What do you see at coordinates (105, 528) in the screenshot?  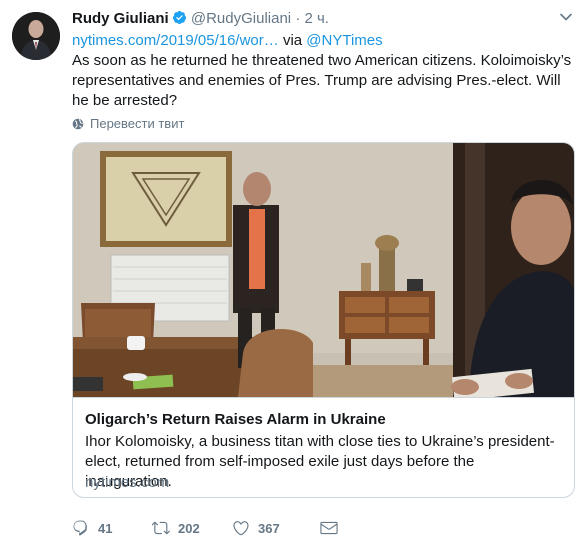 I see `reply-count: 41` at bounding box center [105, 528].